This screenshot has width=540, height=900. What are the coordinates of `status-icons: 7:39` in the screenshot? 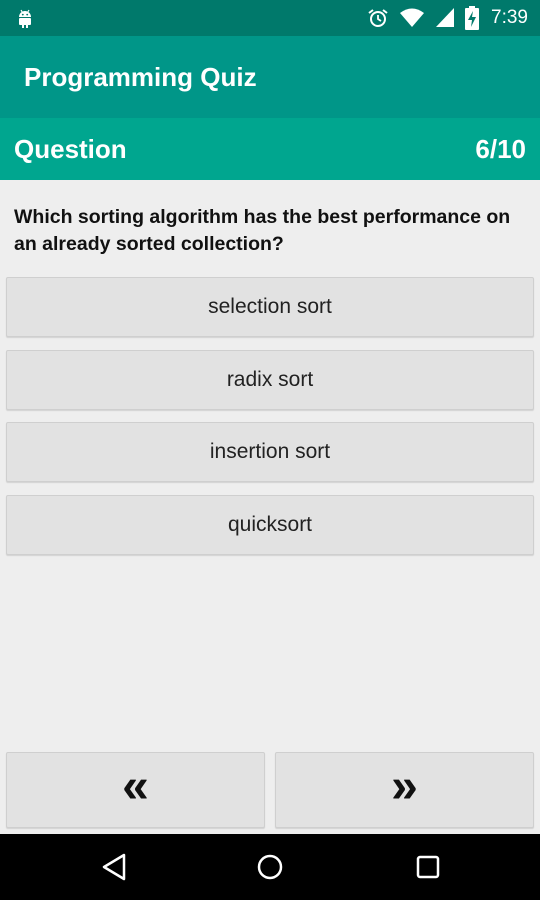 It's located at (447, 18).